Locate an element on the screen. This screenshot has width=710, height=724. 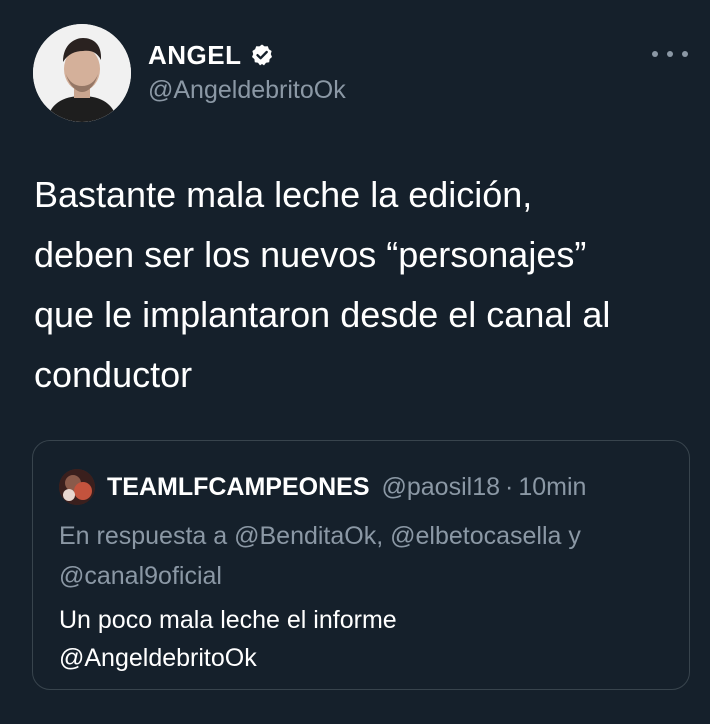
quoted-author-handle: @paosil18 is located at coordinates (441, 487).